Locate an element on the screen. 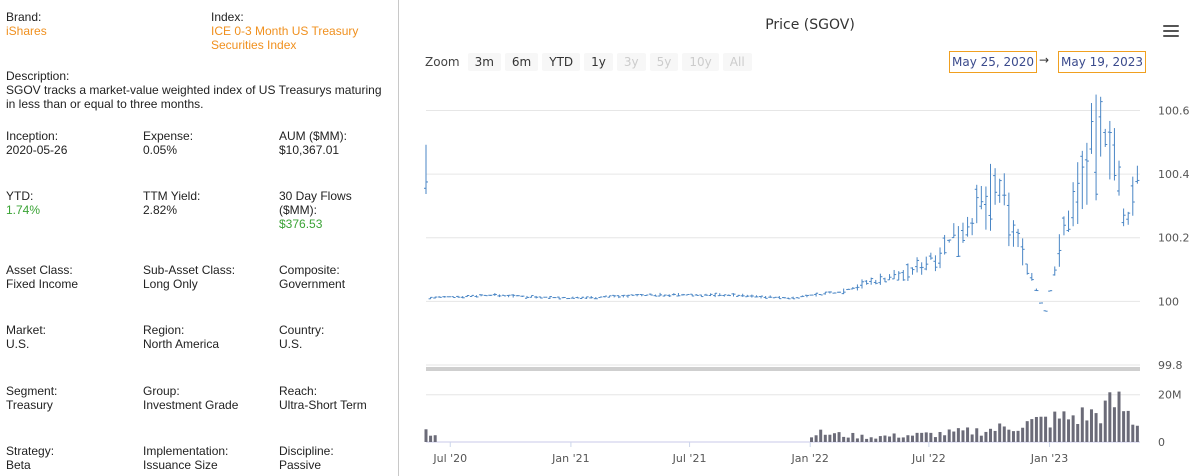  composite-field: Composite: Government is located at coordinates (312, 277).